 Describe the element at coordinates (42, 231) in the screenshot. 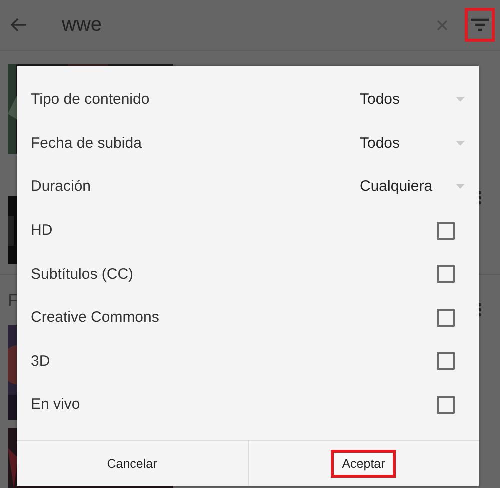

I see `option-label: HD` at that location.